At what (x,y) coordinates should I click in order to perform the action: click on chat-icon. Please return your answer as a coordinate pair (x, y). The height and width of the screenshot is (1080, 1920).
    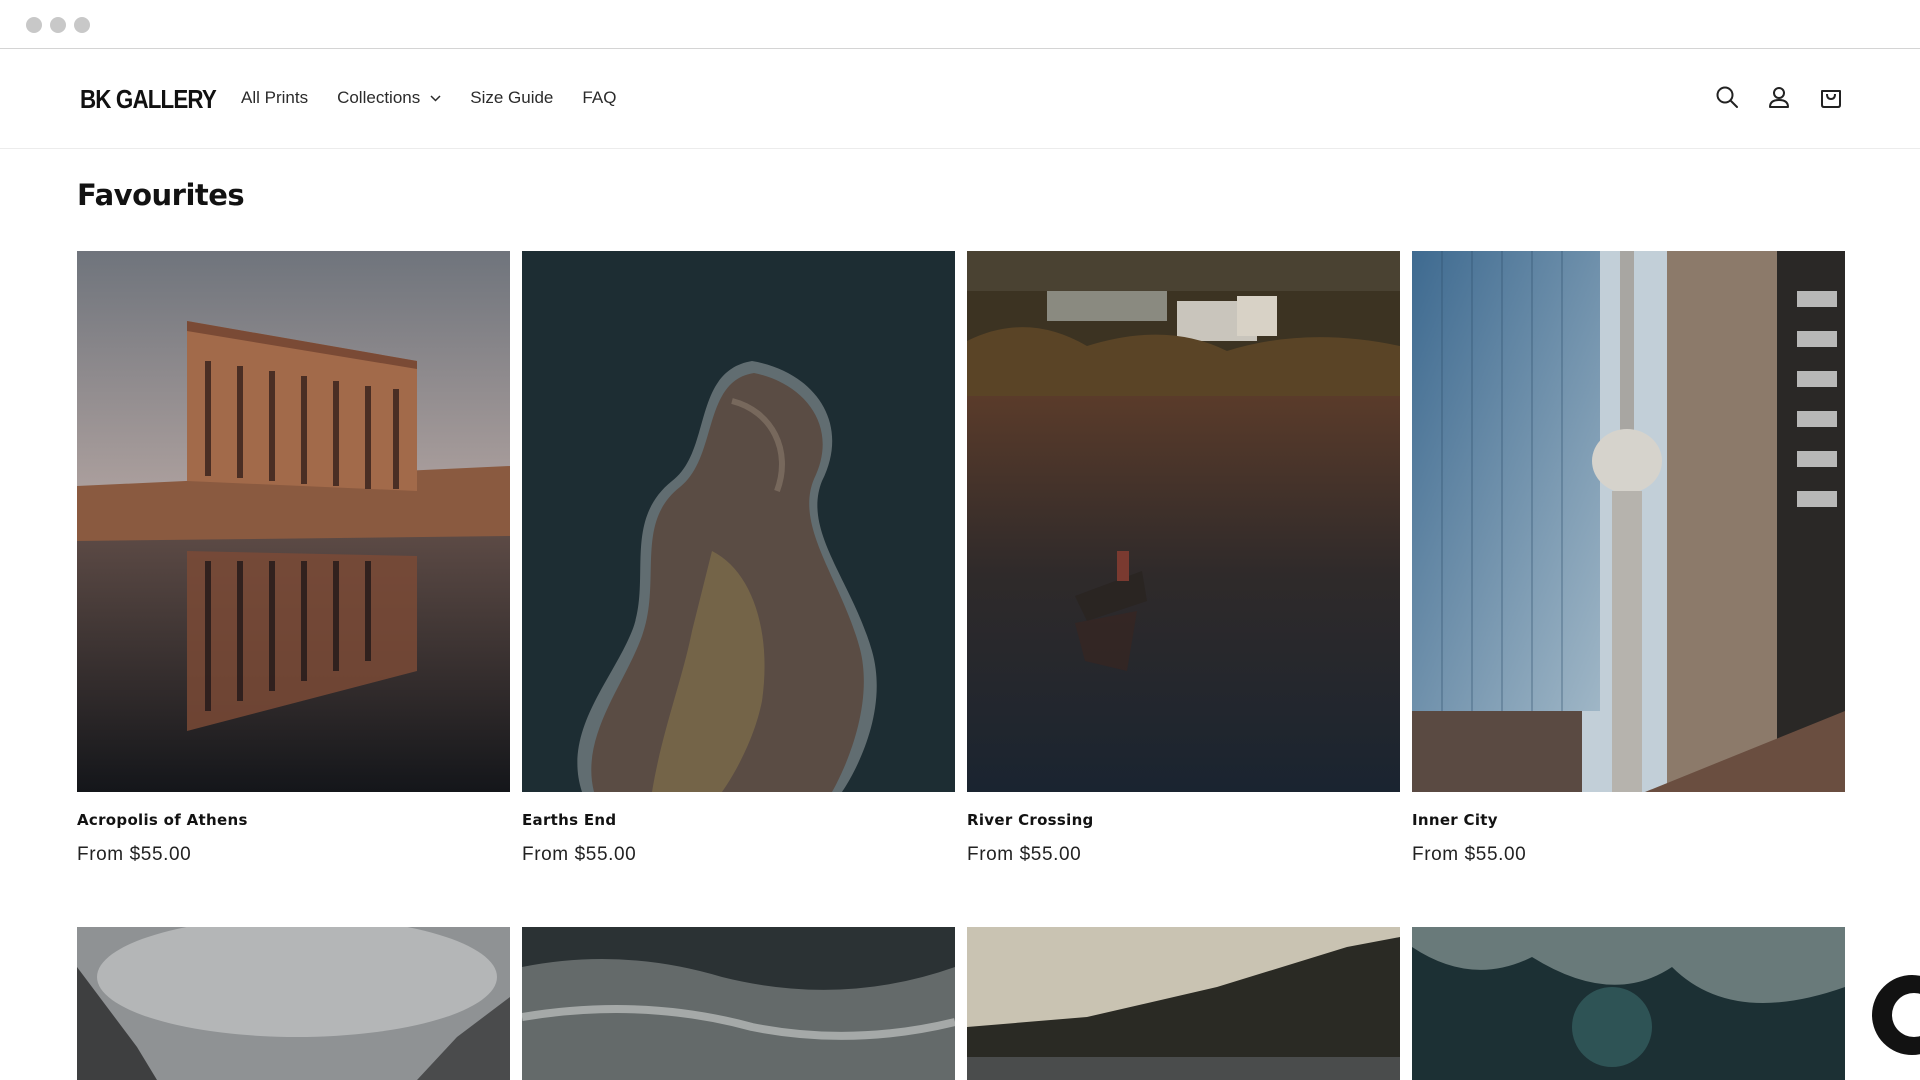
    Looking at the image, I should click on (1896, 1015).